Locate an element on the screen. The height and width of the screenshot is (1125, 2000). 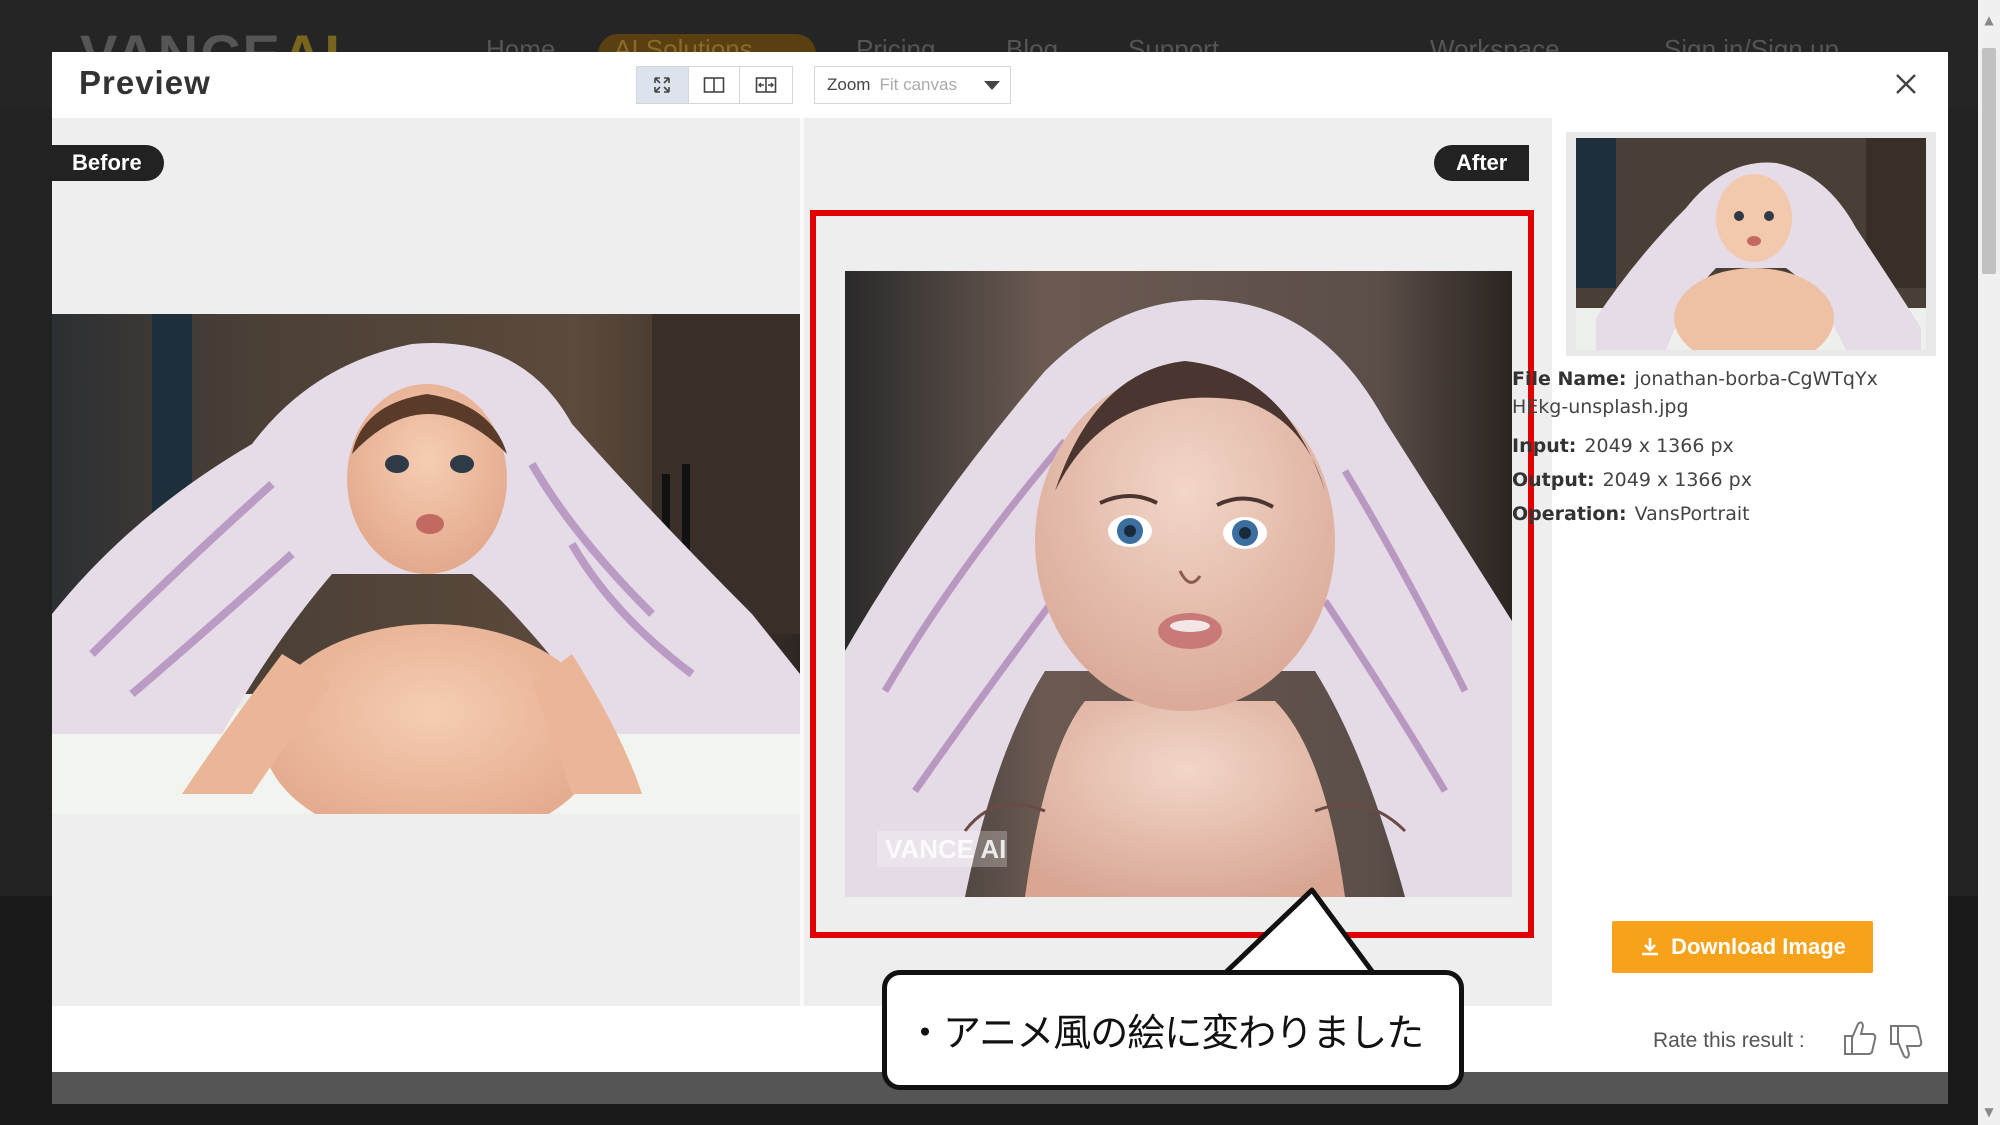
watermark-text: VANCE AI is located at coordinates (945, 849).